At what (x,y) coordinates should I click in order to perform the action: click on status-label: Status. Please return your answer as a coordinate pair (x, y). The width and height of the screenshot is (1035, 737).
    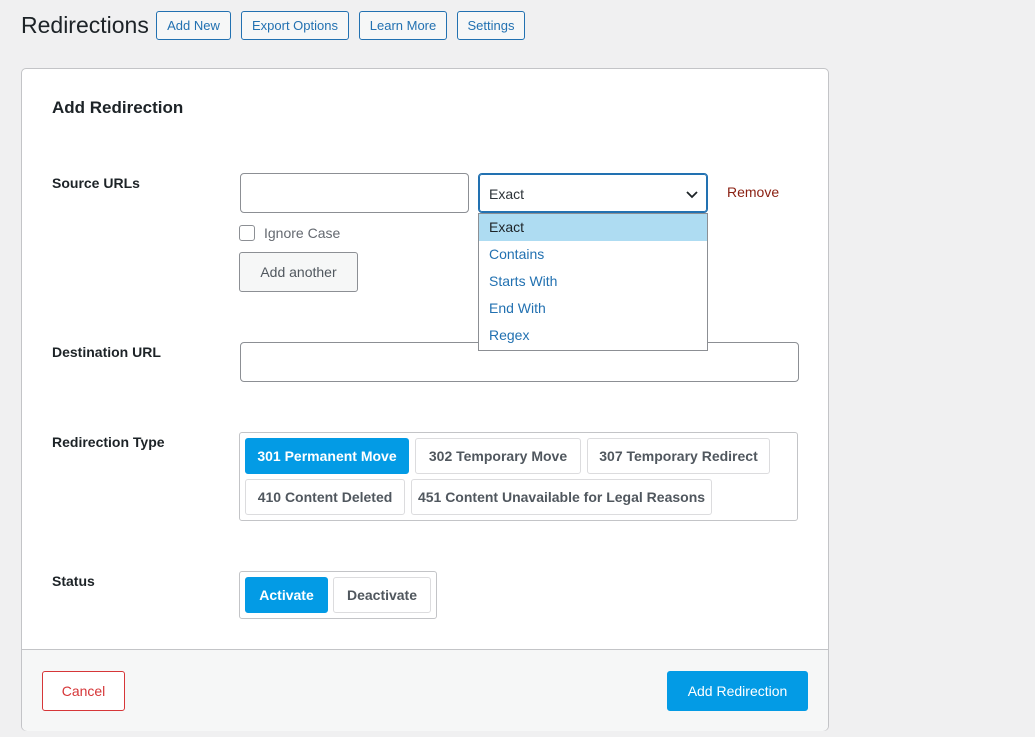
    Looking at the image, I should click on (73, 581).